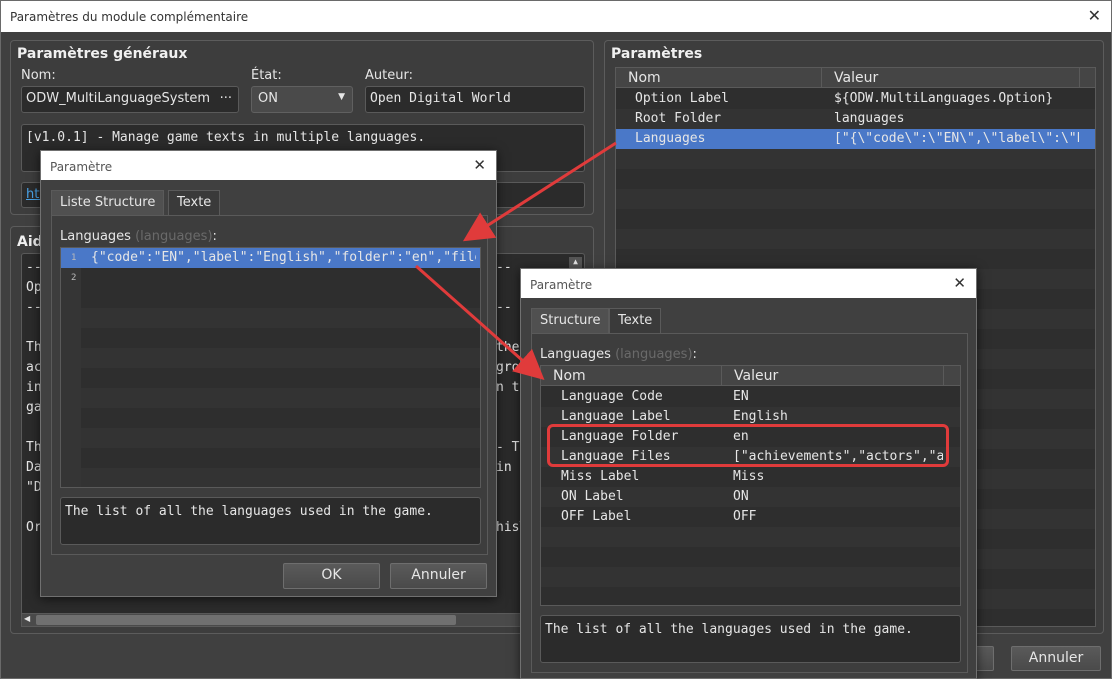  Describe the element at coordinates (748, 445) in the screenshot. I see `highlight-box` at that location.